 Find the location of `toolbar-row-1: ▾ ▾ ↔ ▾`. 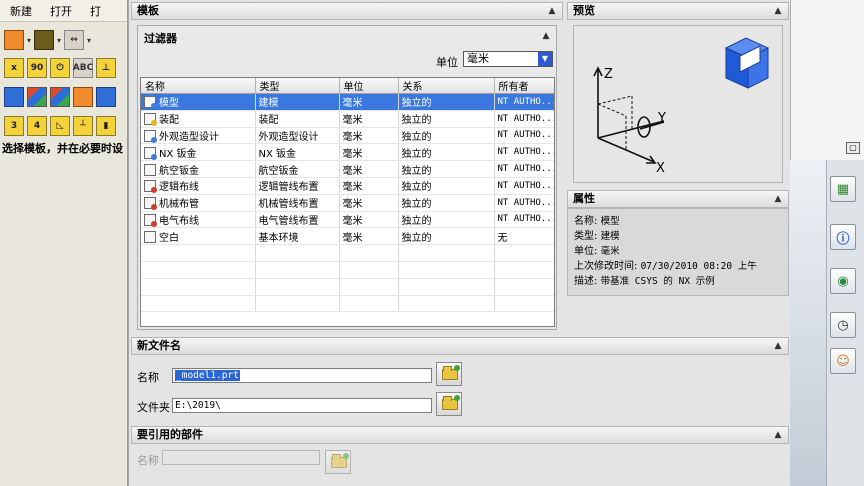

toolbar-row-1: ▾ ▾ ↔ ▾ is located at coordinates (47, 40).